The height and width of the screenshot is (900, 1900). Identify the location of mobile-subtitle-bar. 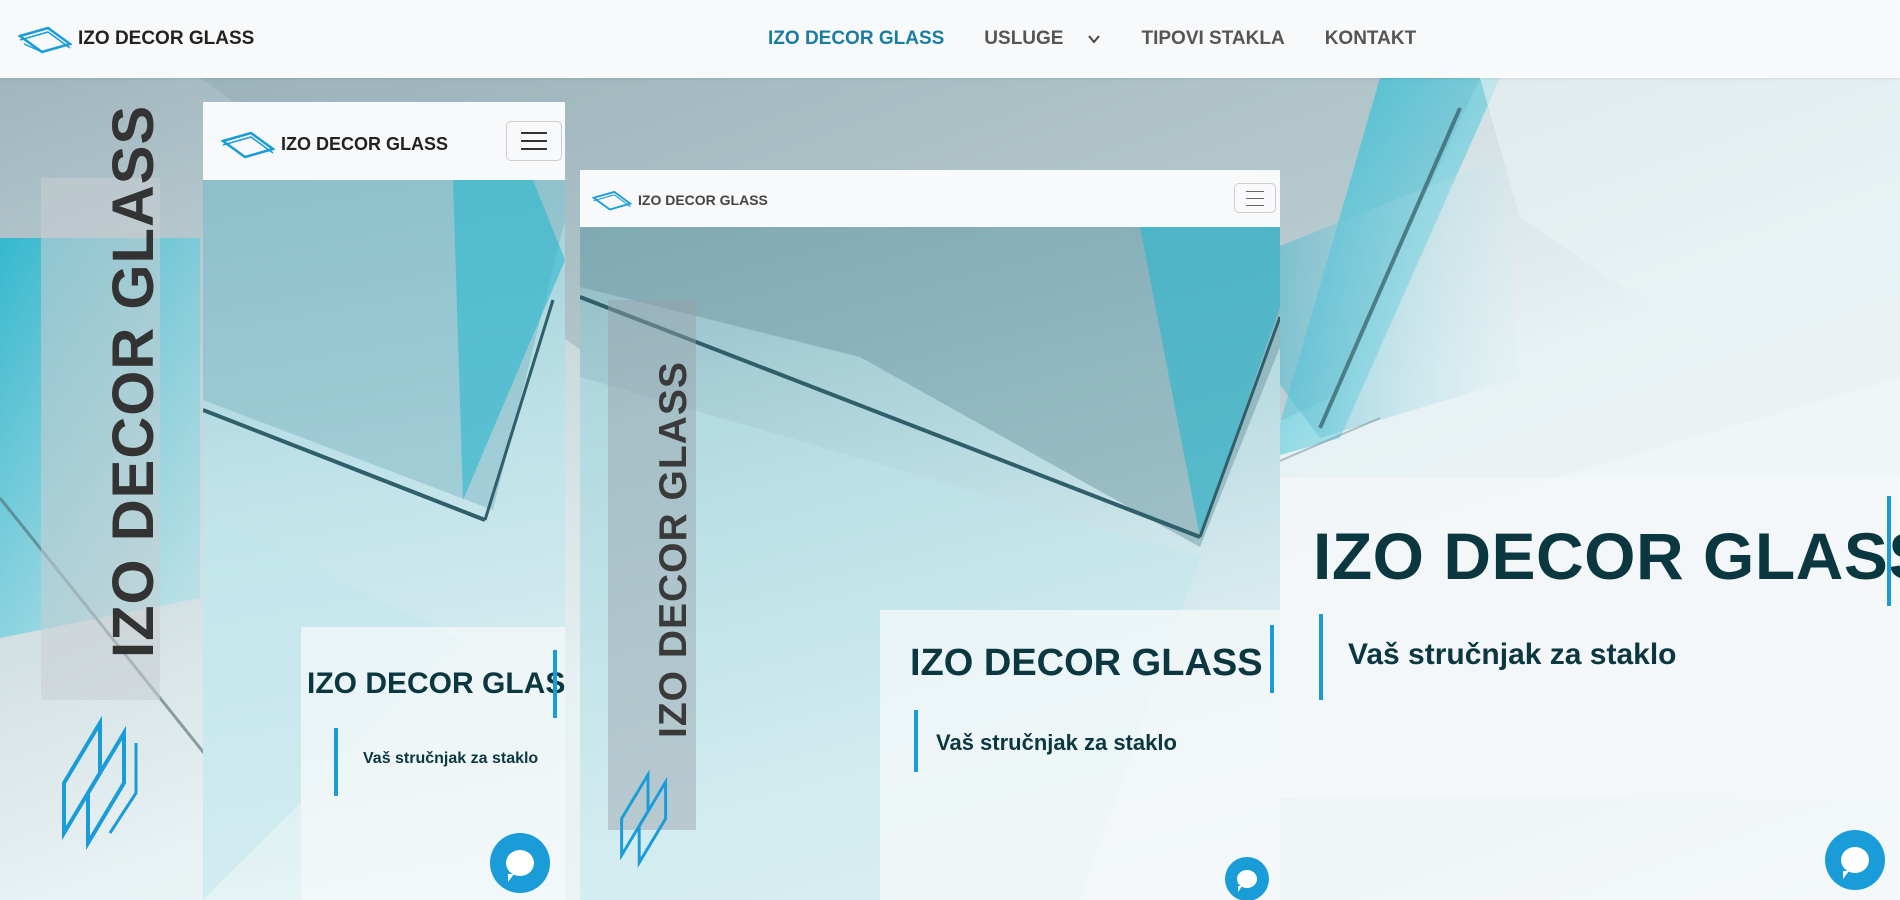
(336, 762).